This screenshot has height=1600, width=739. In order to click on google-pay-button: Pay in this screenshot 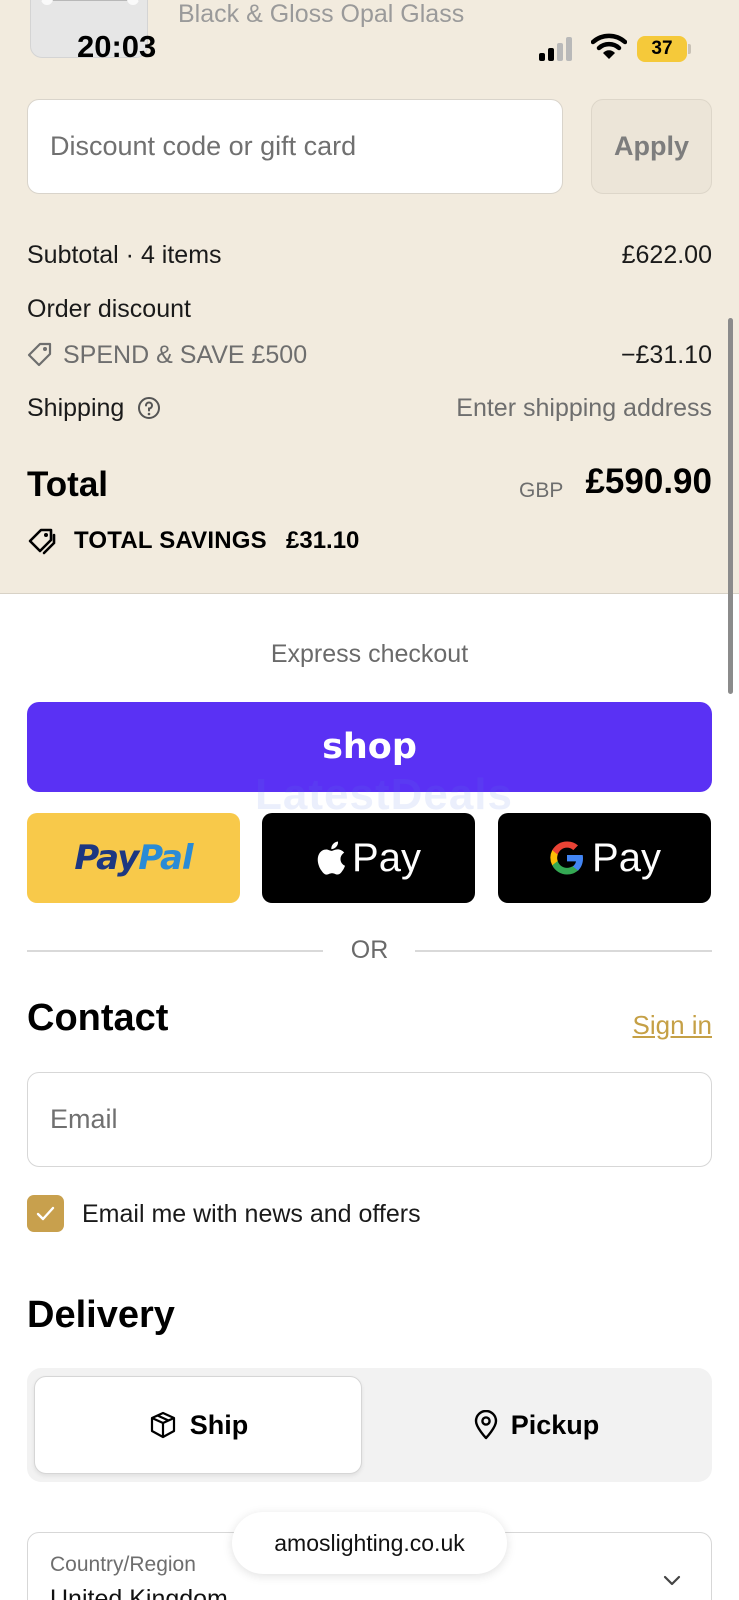, I will do `click(604, 858)`.